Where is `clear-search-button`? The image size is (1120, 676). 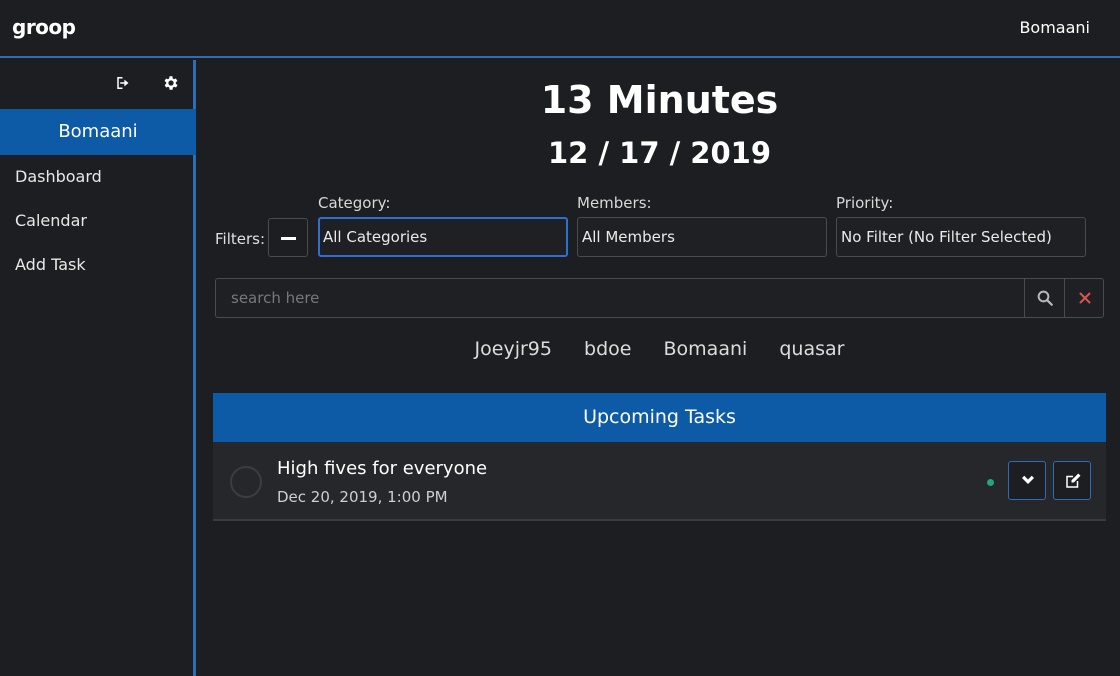
clear-search-button is located at coordinates (1084, 298).